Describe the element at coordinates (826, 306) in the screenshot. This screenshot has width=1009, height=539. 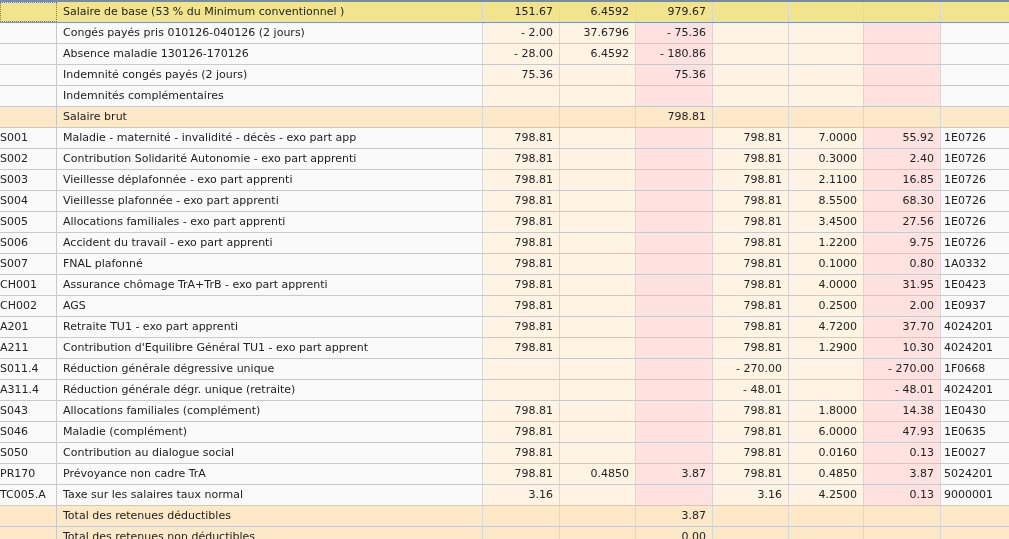
I see `table-cell: 0.2500` at that location.